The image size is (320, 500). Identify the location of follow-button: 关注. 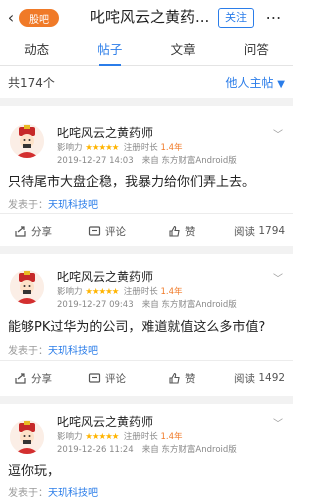
(236, 18).